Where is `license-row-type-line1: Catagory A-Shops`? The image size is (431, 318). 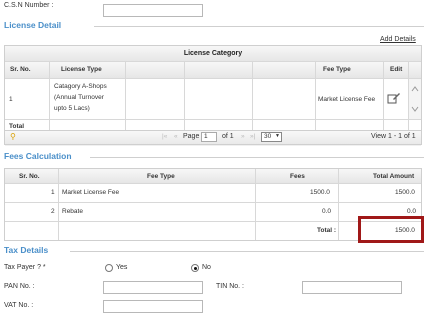
license-row-type-line1: Catagory A-Shops is located at coordinates (80, 86).